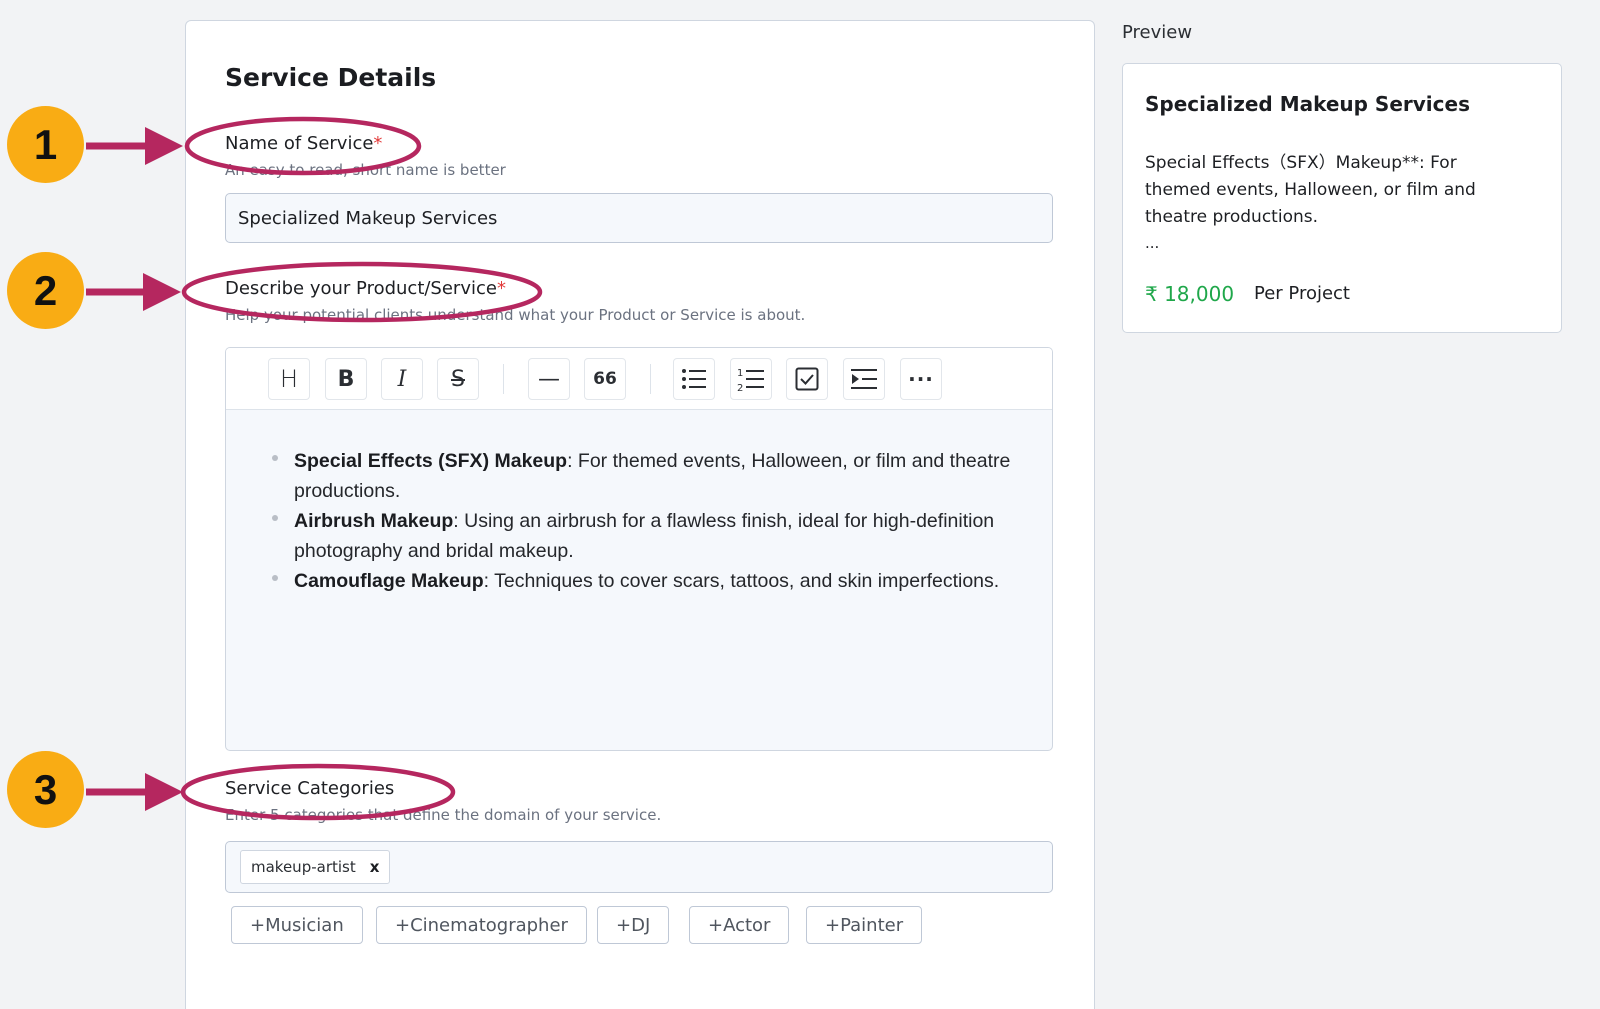 This screenshot has width=1600, height=1009. I want to click on suggestion-cinematographer-button: +Cinematographer, so click(481, 925).